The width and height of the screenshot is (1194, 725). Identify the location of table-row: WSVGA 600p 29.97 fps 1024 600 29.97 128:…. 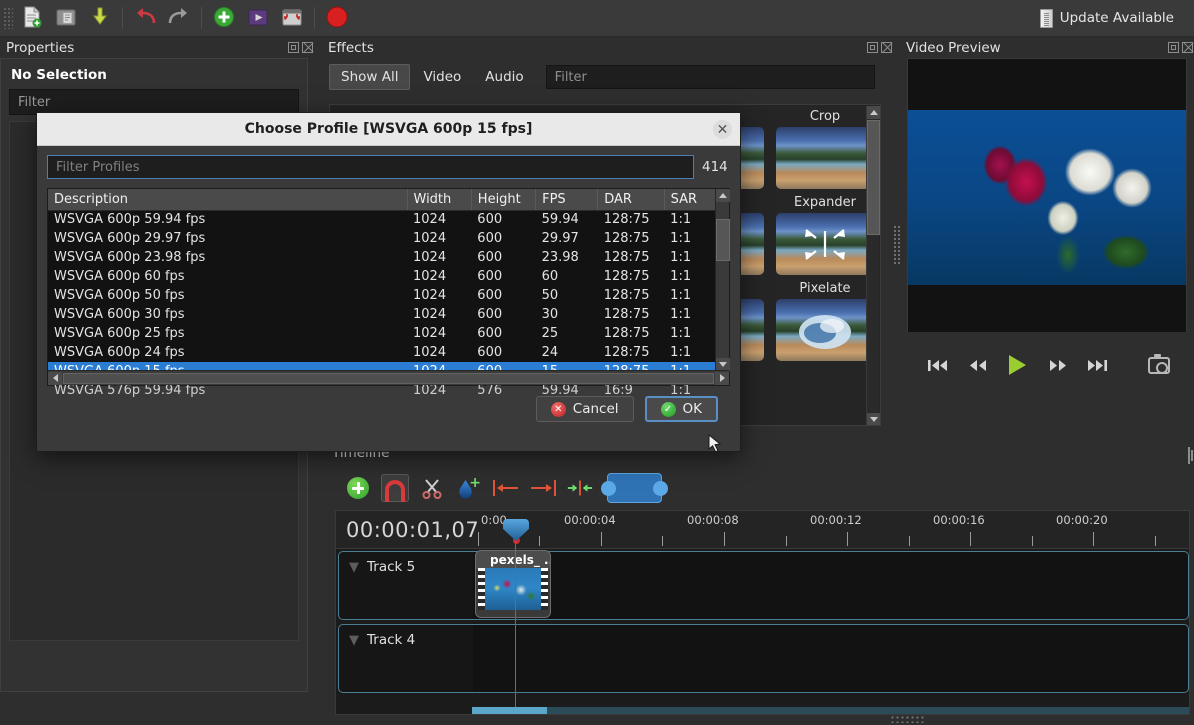
(388, 238).